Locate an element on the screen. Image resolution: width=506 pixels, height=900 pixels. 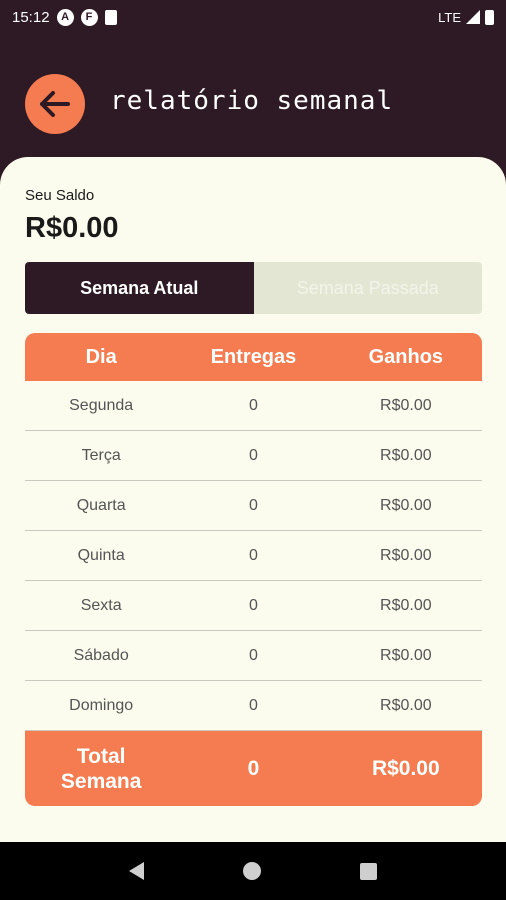
table-row: Sexta 0 R$0.00 is located at coordinates (253, 606).